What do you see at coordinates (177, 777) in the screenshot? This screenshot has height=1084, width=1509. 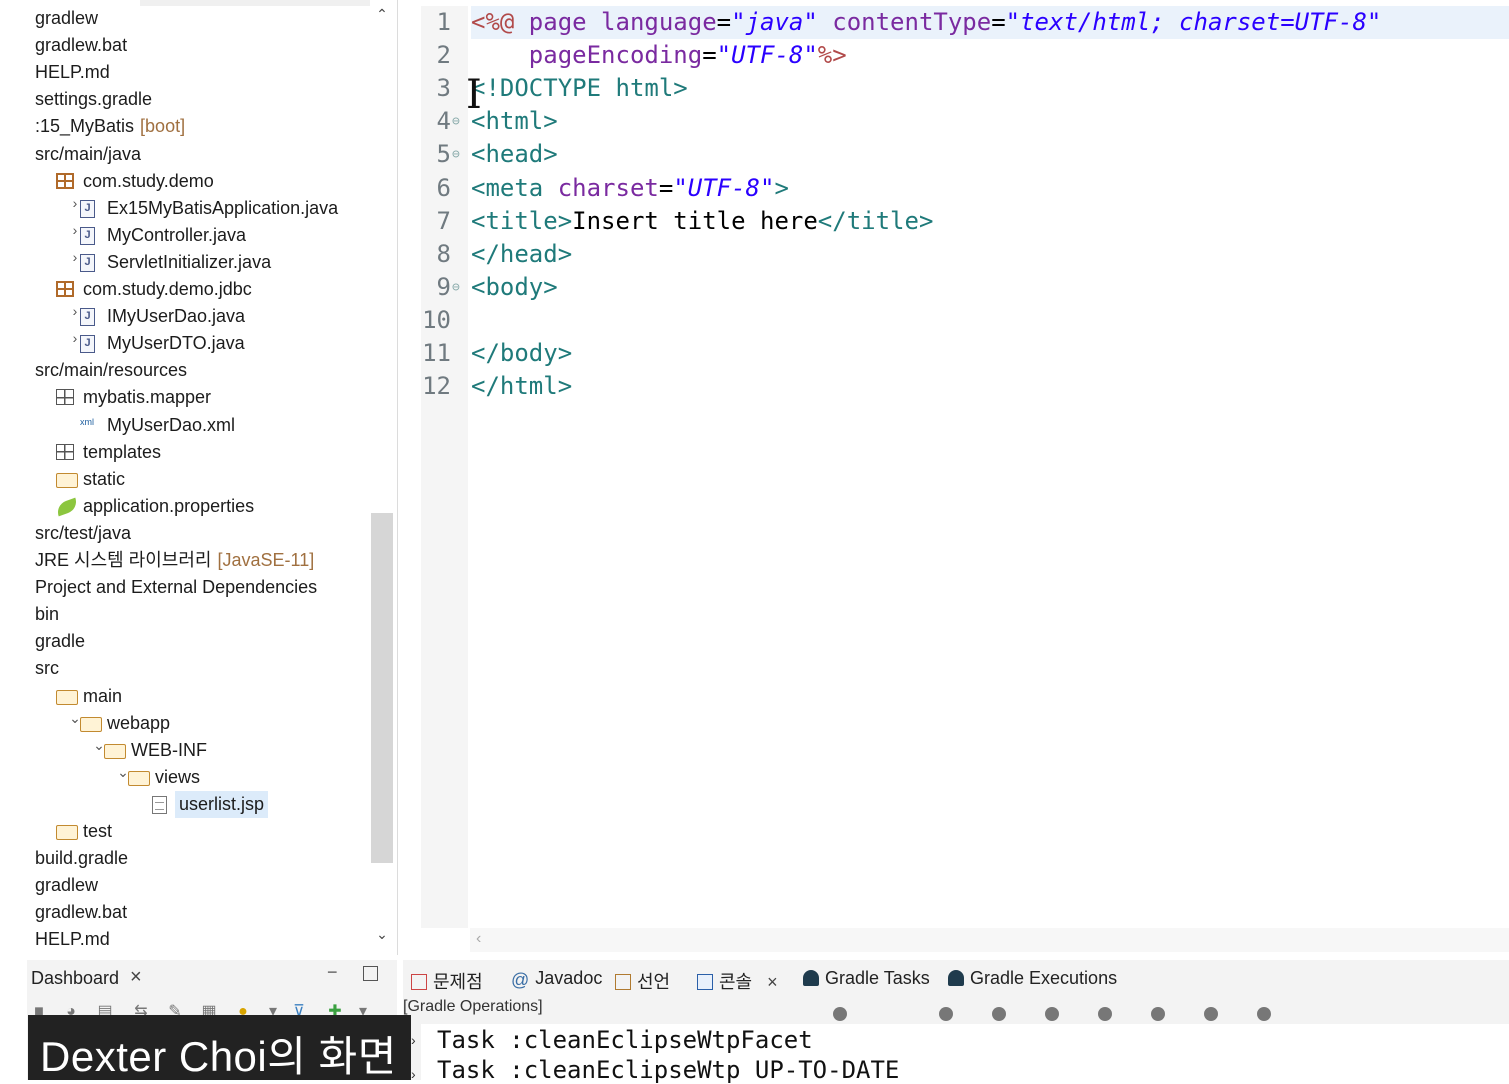 I see `tree-item: views` at bounding box center [177, 777].